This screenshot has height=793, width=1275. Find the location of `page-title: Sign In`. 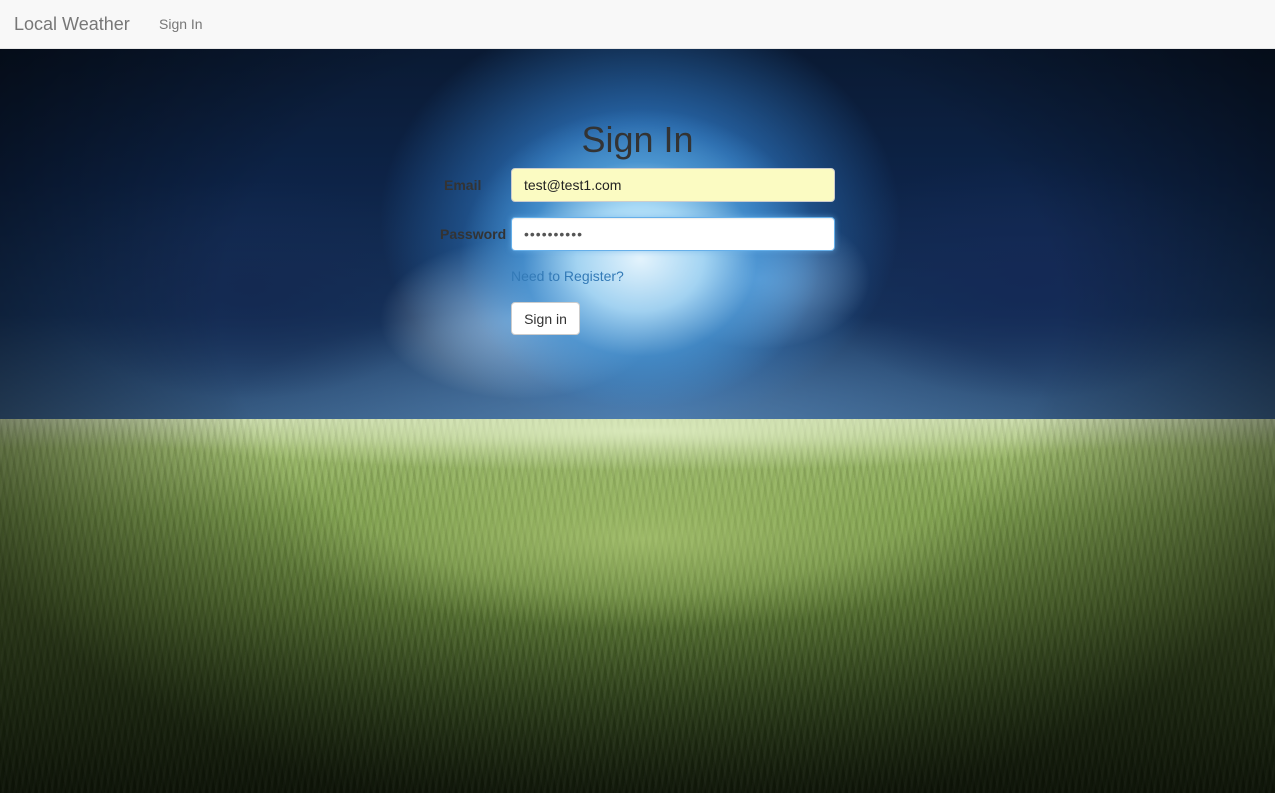

page-title: Sign In is located at coordinates (637, 139).